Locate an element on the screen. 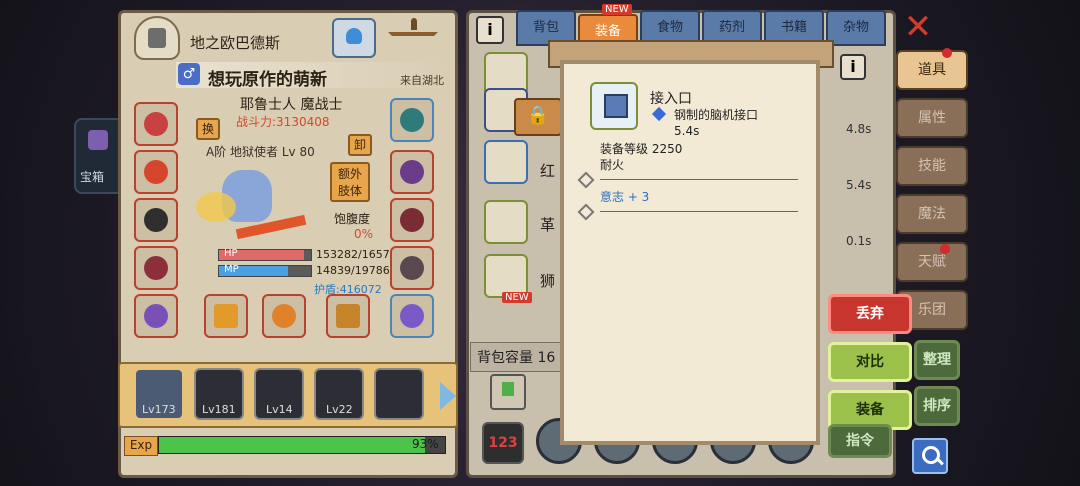  exp-bar is located at coordinates (302, 445).